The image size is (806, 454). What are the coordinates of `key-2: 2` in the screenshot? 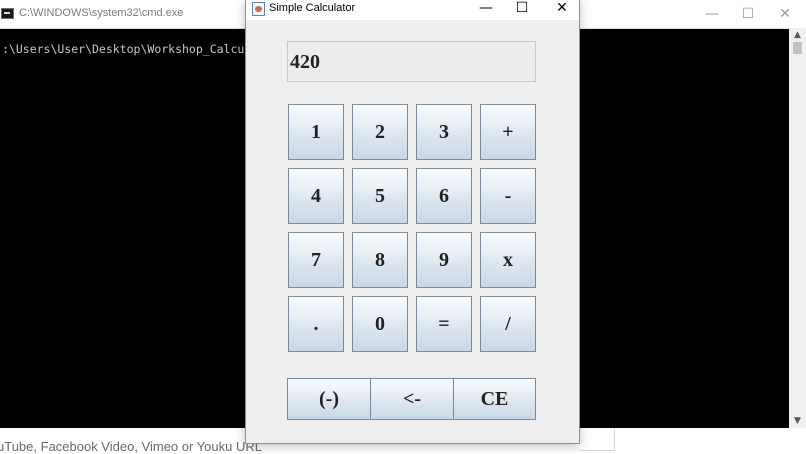 It's located at (380, 132).